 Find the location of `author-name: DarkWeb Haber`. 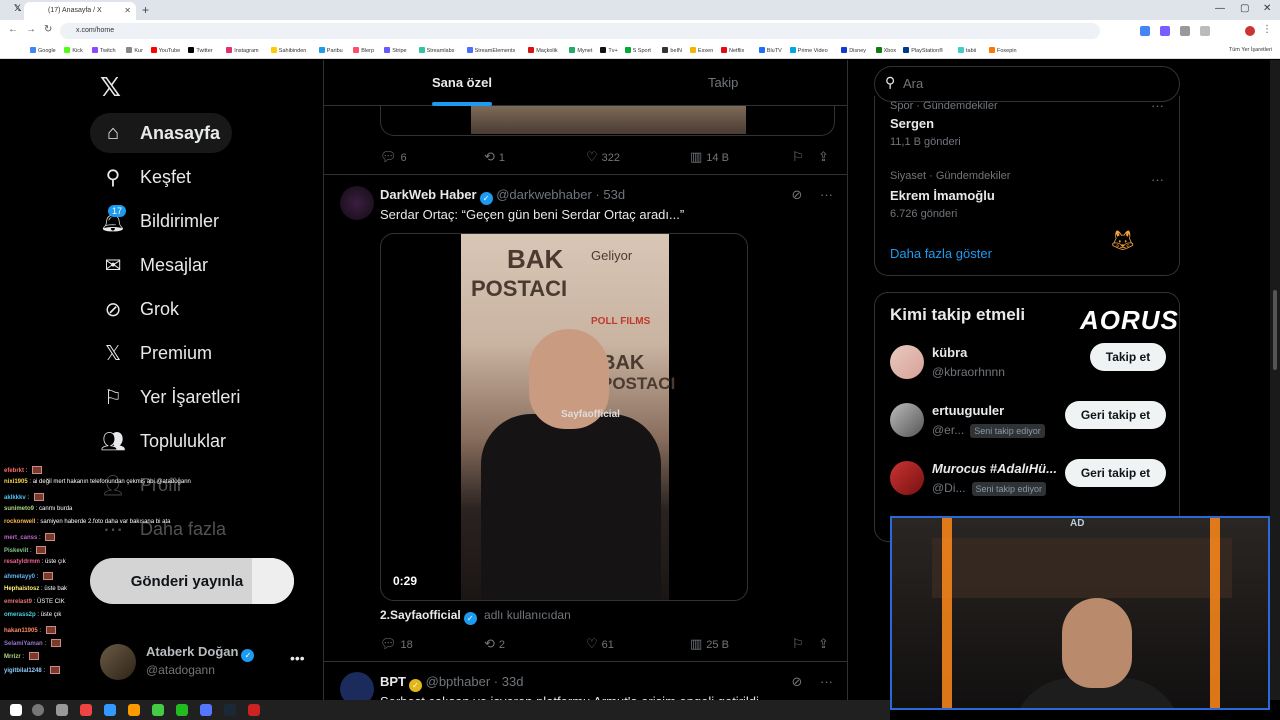

author-name: DarkWeb Haber is located at coordinates (428, 194).